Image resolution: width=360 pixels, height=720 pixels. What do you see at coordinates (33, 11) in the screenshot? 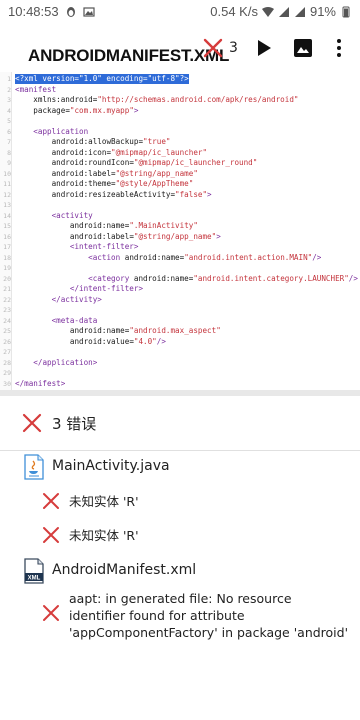
I see `status-time: 10:48:53` at bounding box center [33, 11].